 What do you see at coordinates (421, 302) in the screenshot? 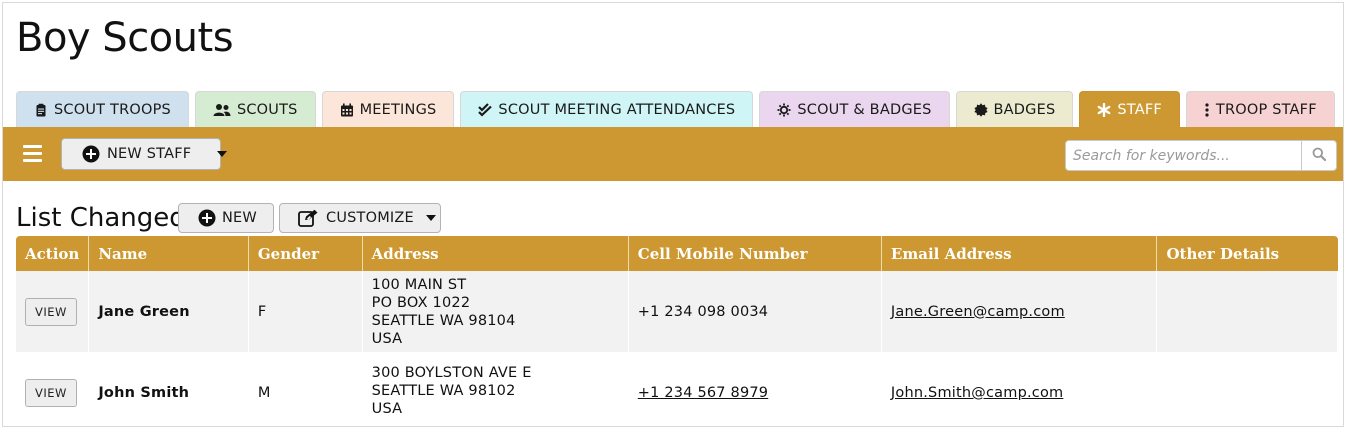
I see `address-line: PO BOX 1022` at bounding box center [421, 302].